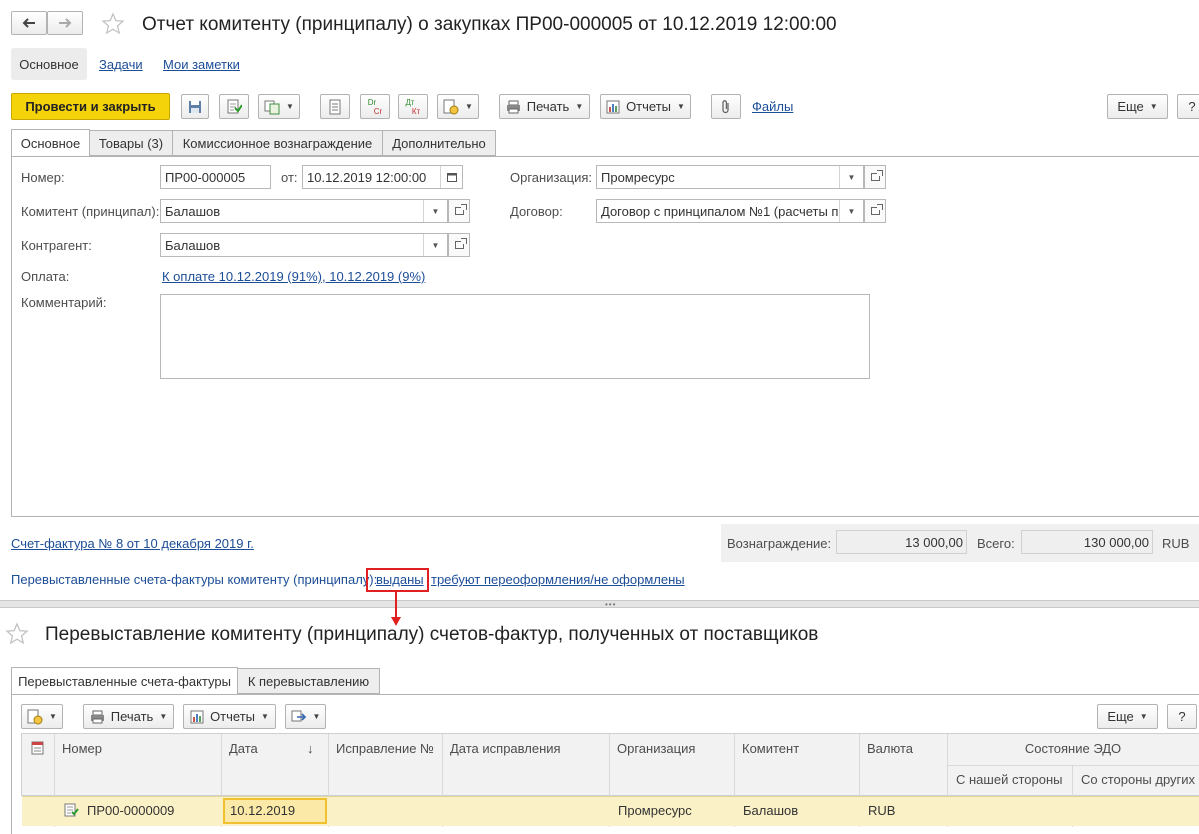  What do you see at coordinates (289, 177) in the screenshot?
I see `date-label: от:` at bounding box center [289, 177].